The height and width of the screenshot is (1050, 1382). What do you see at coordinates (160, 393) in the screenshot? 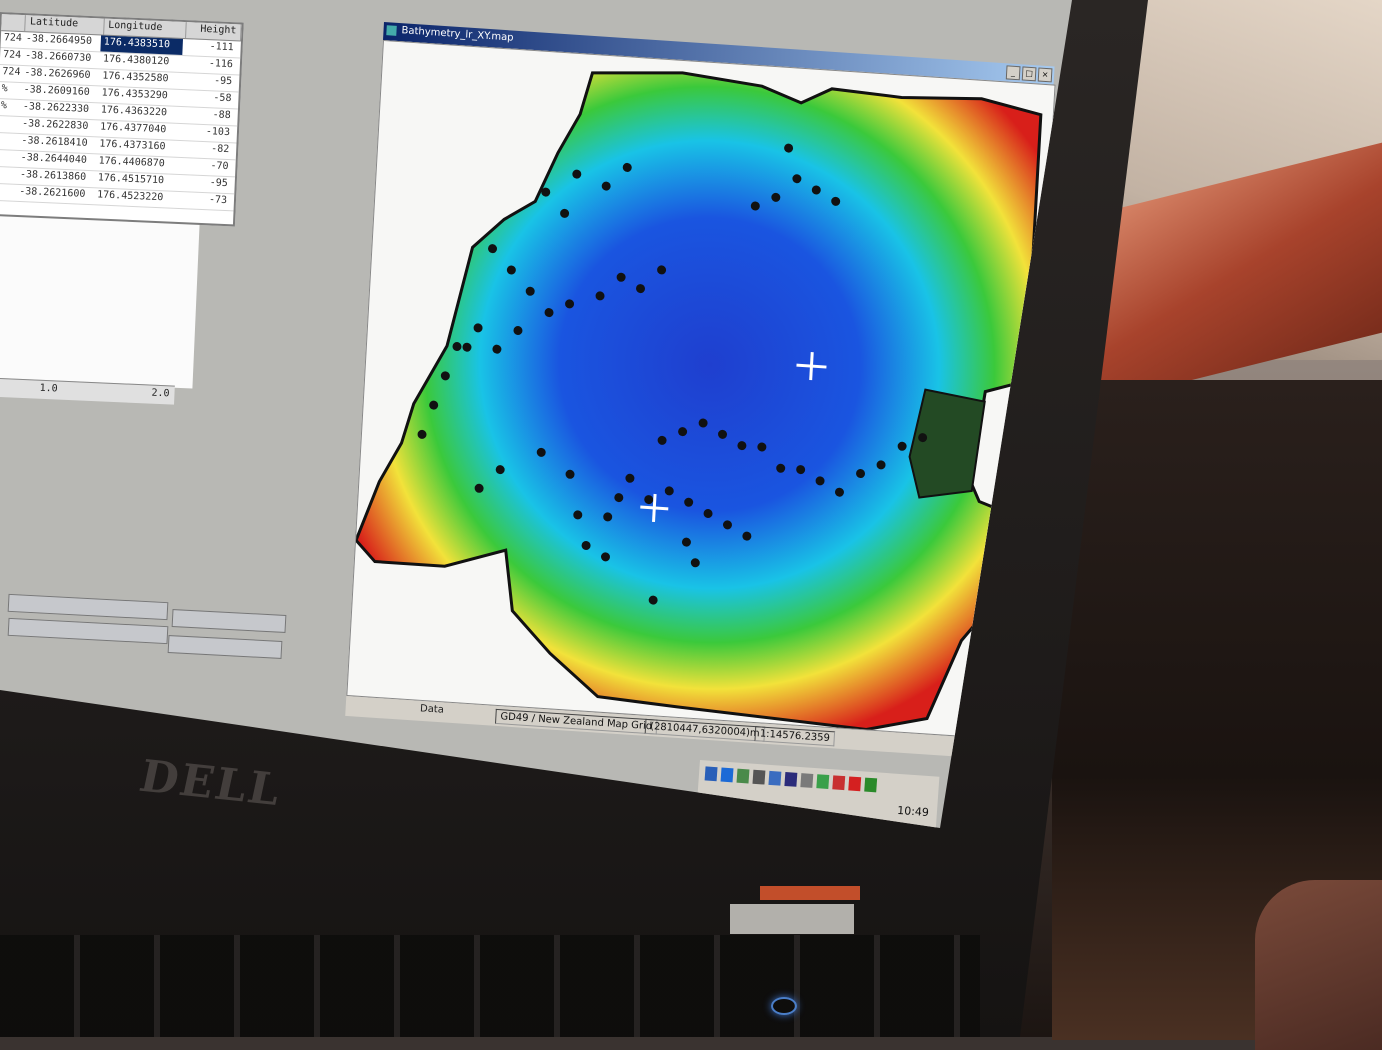
I see `ruler-tick: 2.0` at bounding box center [160, 393].